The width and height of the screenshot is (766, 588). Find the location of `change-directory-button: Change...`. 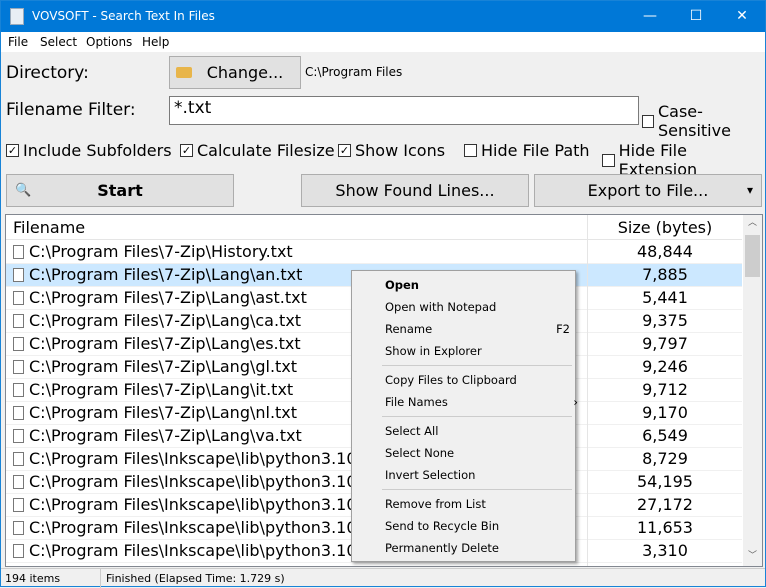

change-directory-button: Change... is located at coordinates (235, 72).